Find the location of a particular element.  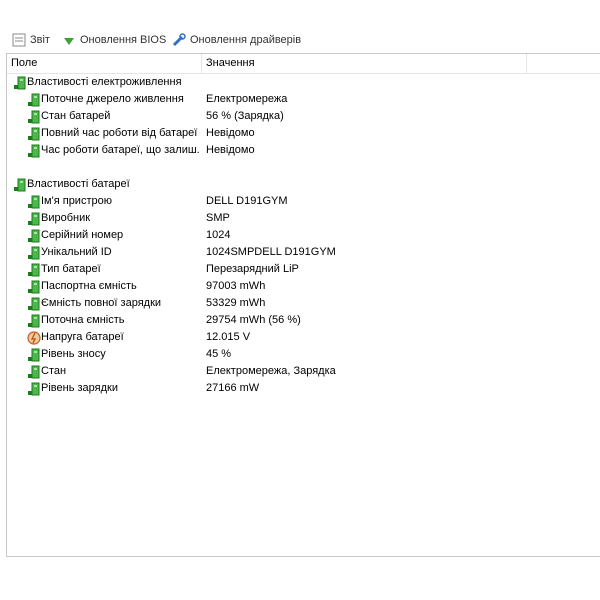

property-value: 27166 mW is located at coordinates (233, 388).